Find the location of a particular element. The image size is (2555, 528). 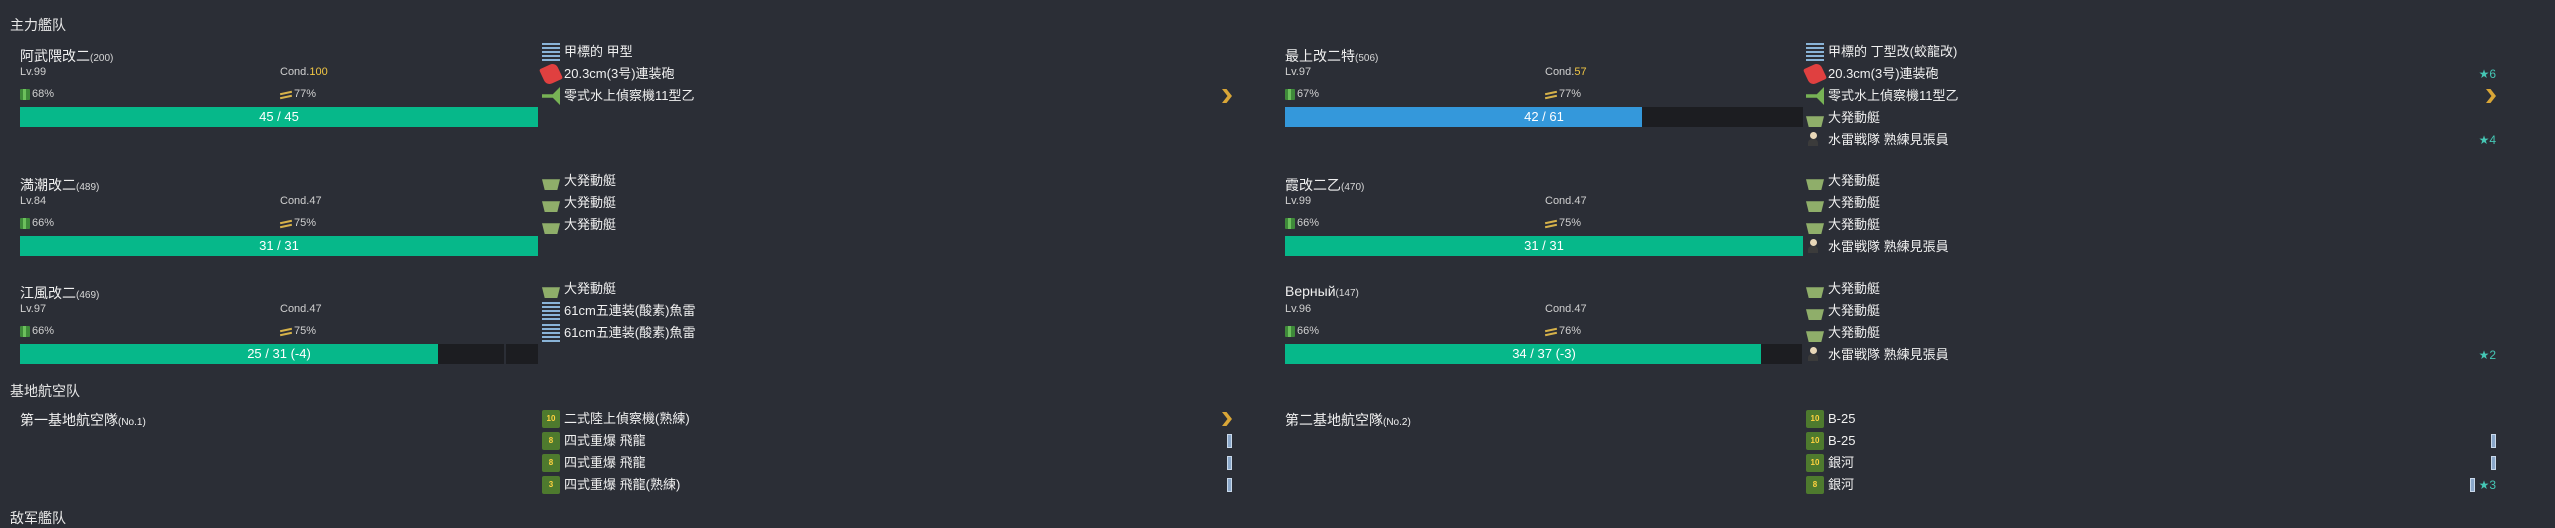

squadron-item: 8 銀河 ★3 is located at coordinates (2151, 485).